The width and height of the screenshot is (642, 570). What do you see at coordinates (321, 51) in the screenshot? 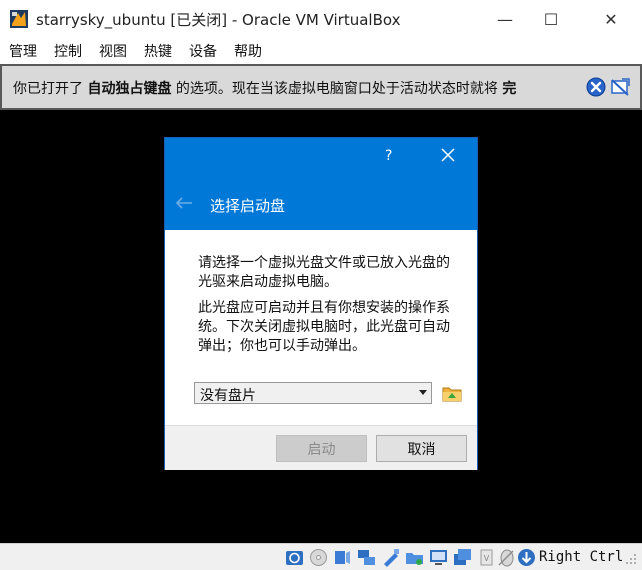
I see `menubar: 管理 控制 视图 热键 设备 帮助` at bounding box center [321, 51].